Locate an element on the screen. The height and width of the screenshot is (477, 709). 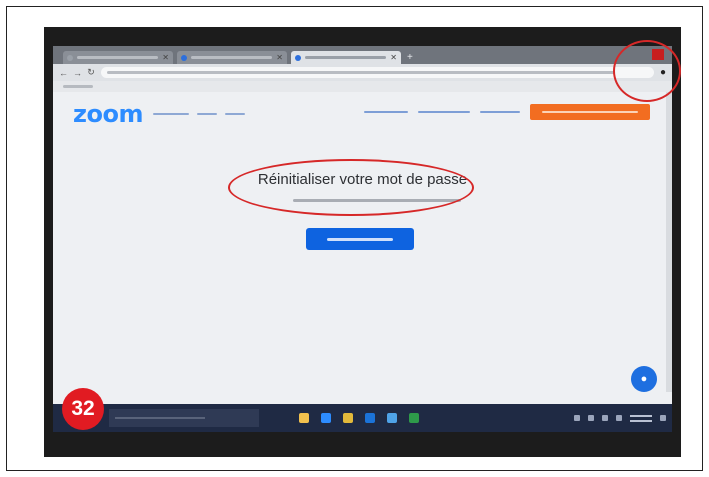
file-explorer-icon is located at coordinates (304, 418).